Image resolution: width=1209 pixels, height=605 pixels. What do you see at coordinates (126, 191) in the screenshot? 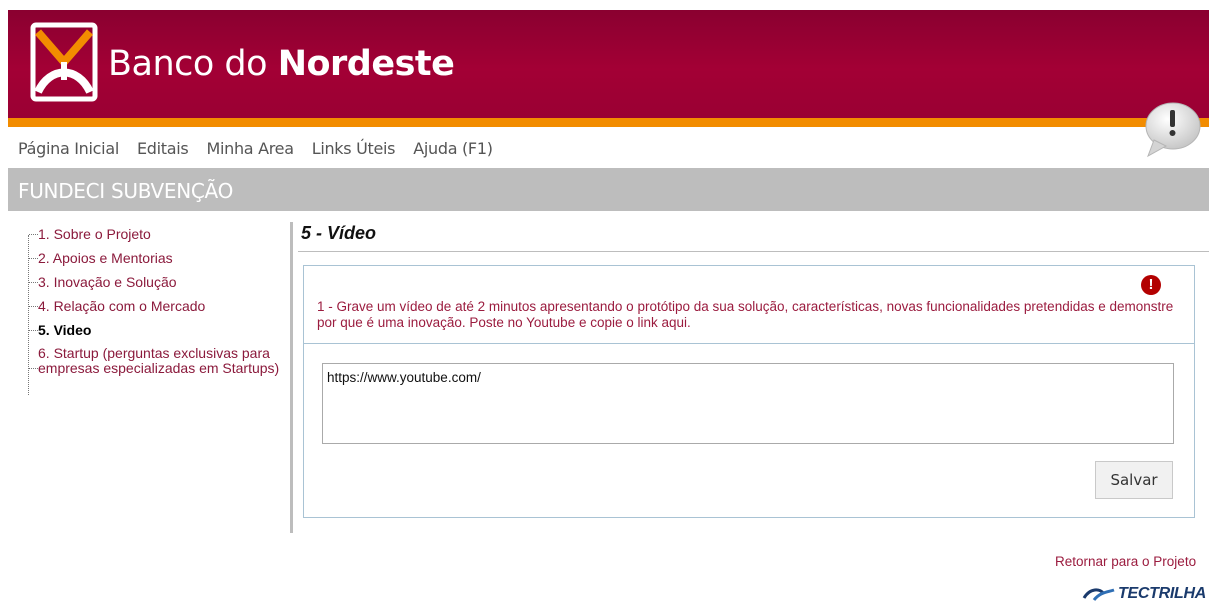
I see `section-title: FUNDECI SUBVENÇÃO` at bounding box center [126, 191].